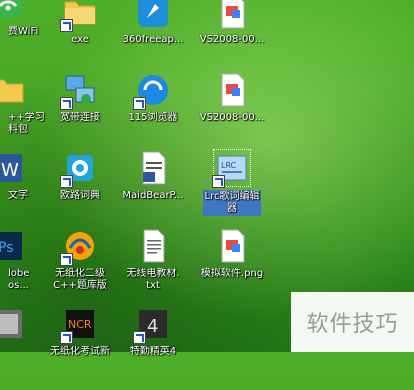 The image size is (414, 390). Describe the element at coordinates (153, 351) in the screenshot. I see `desktop-icon-label: 特勤精英4` at that location.